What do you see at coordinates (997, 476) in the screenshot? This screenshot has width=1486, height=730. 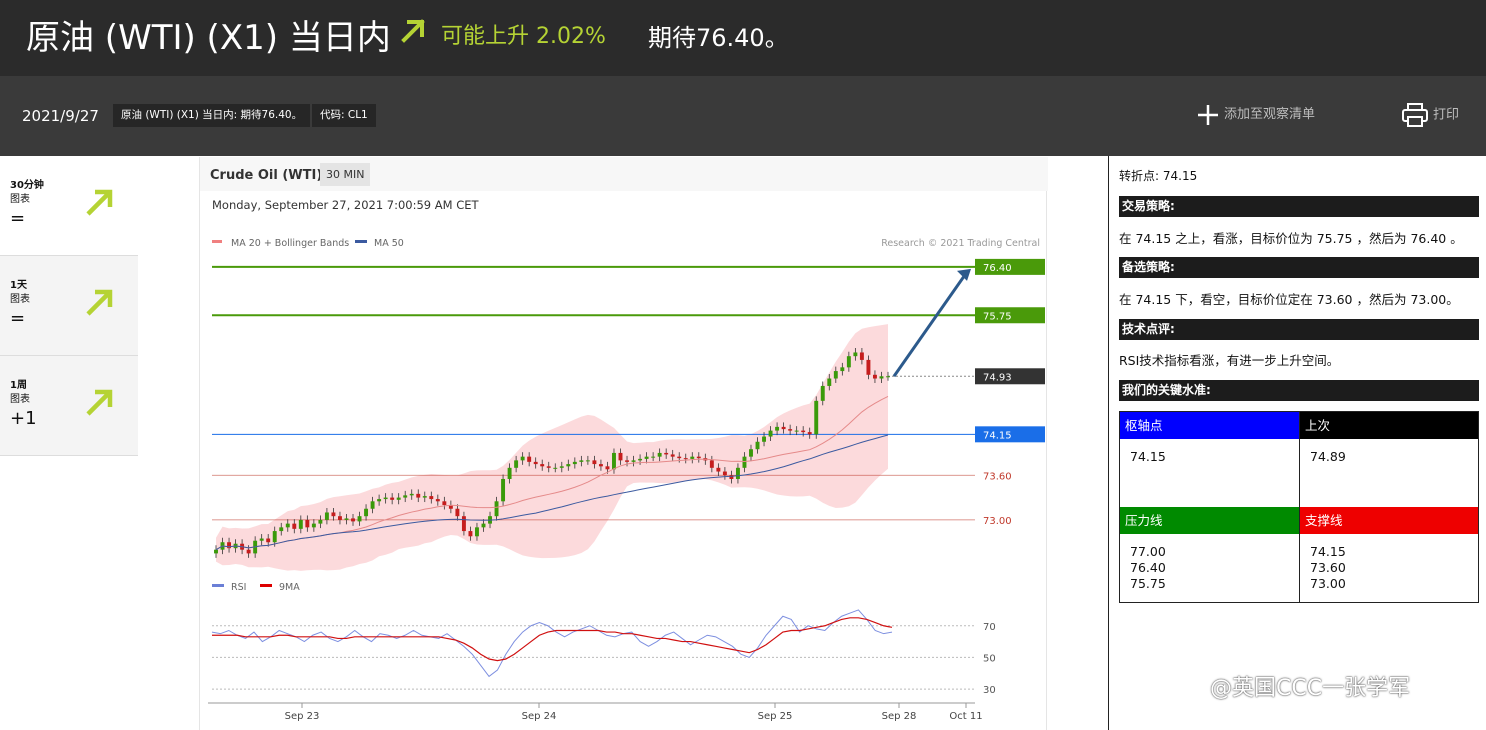 I see `level-label: 73.60` at bounding box center [997, 476].